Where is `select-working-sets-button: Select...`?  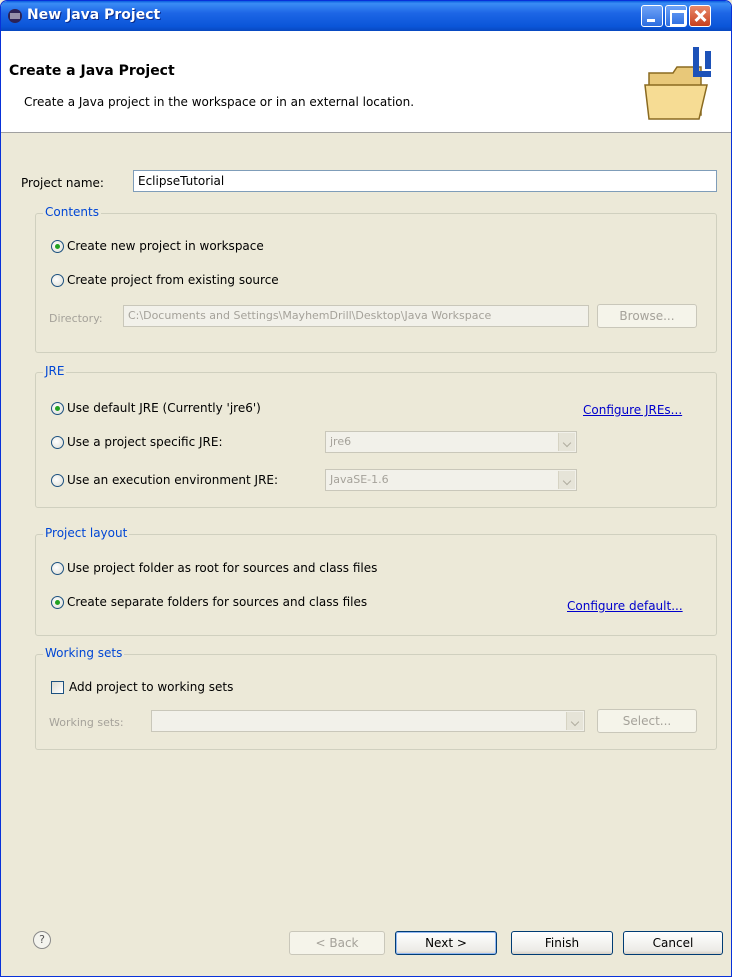
select-working-sets-button: Select... is located at coordinates (647, 721).